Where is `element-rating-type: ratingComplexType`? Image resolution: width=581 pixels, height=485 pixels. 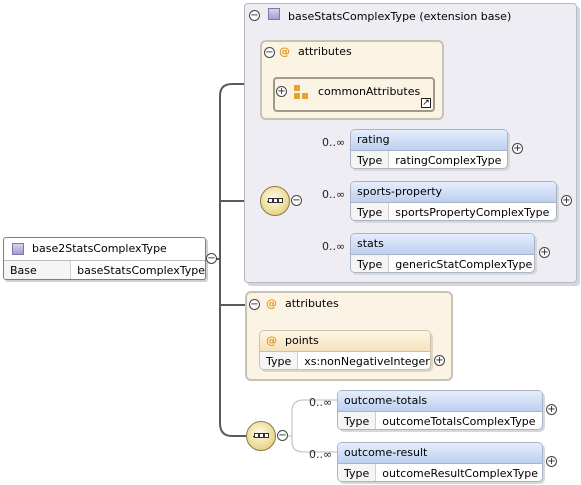
element-rating-type: ratingComplexType is located at coordinates (448, 160).